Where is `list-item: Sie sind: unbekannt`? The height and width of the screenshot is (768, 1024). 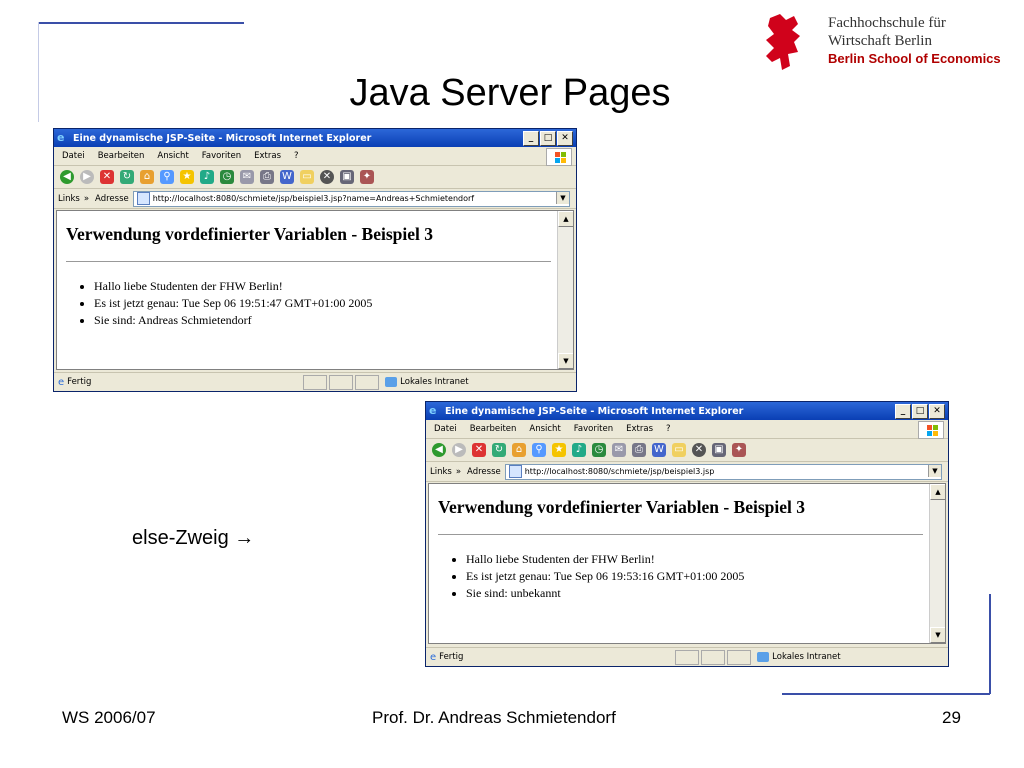
list-item: Sie sind: unbekannt is located at coordinates (705, 593).